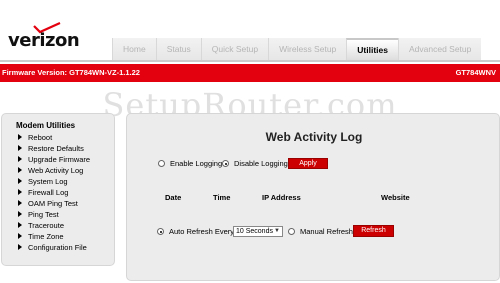 The height and width of the screenshot is (283, 500). What do you see at coordinates (161, 163) in the screenshot?
I see `enable-logging-radio` at bounding box center [161, 163].